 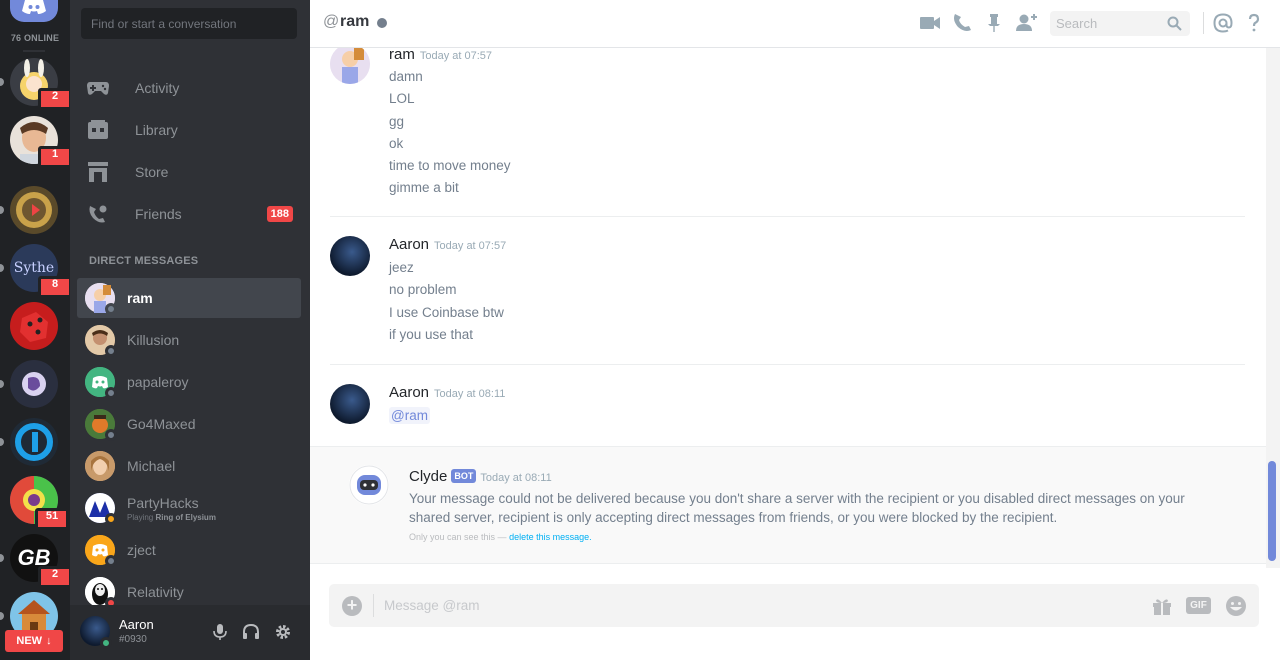 I want to click on settings-gear-icon, so click(x=283, y=632).